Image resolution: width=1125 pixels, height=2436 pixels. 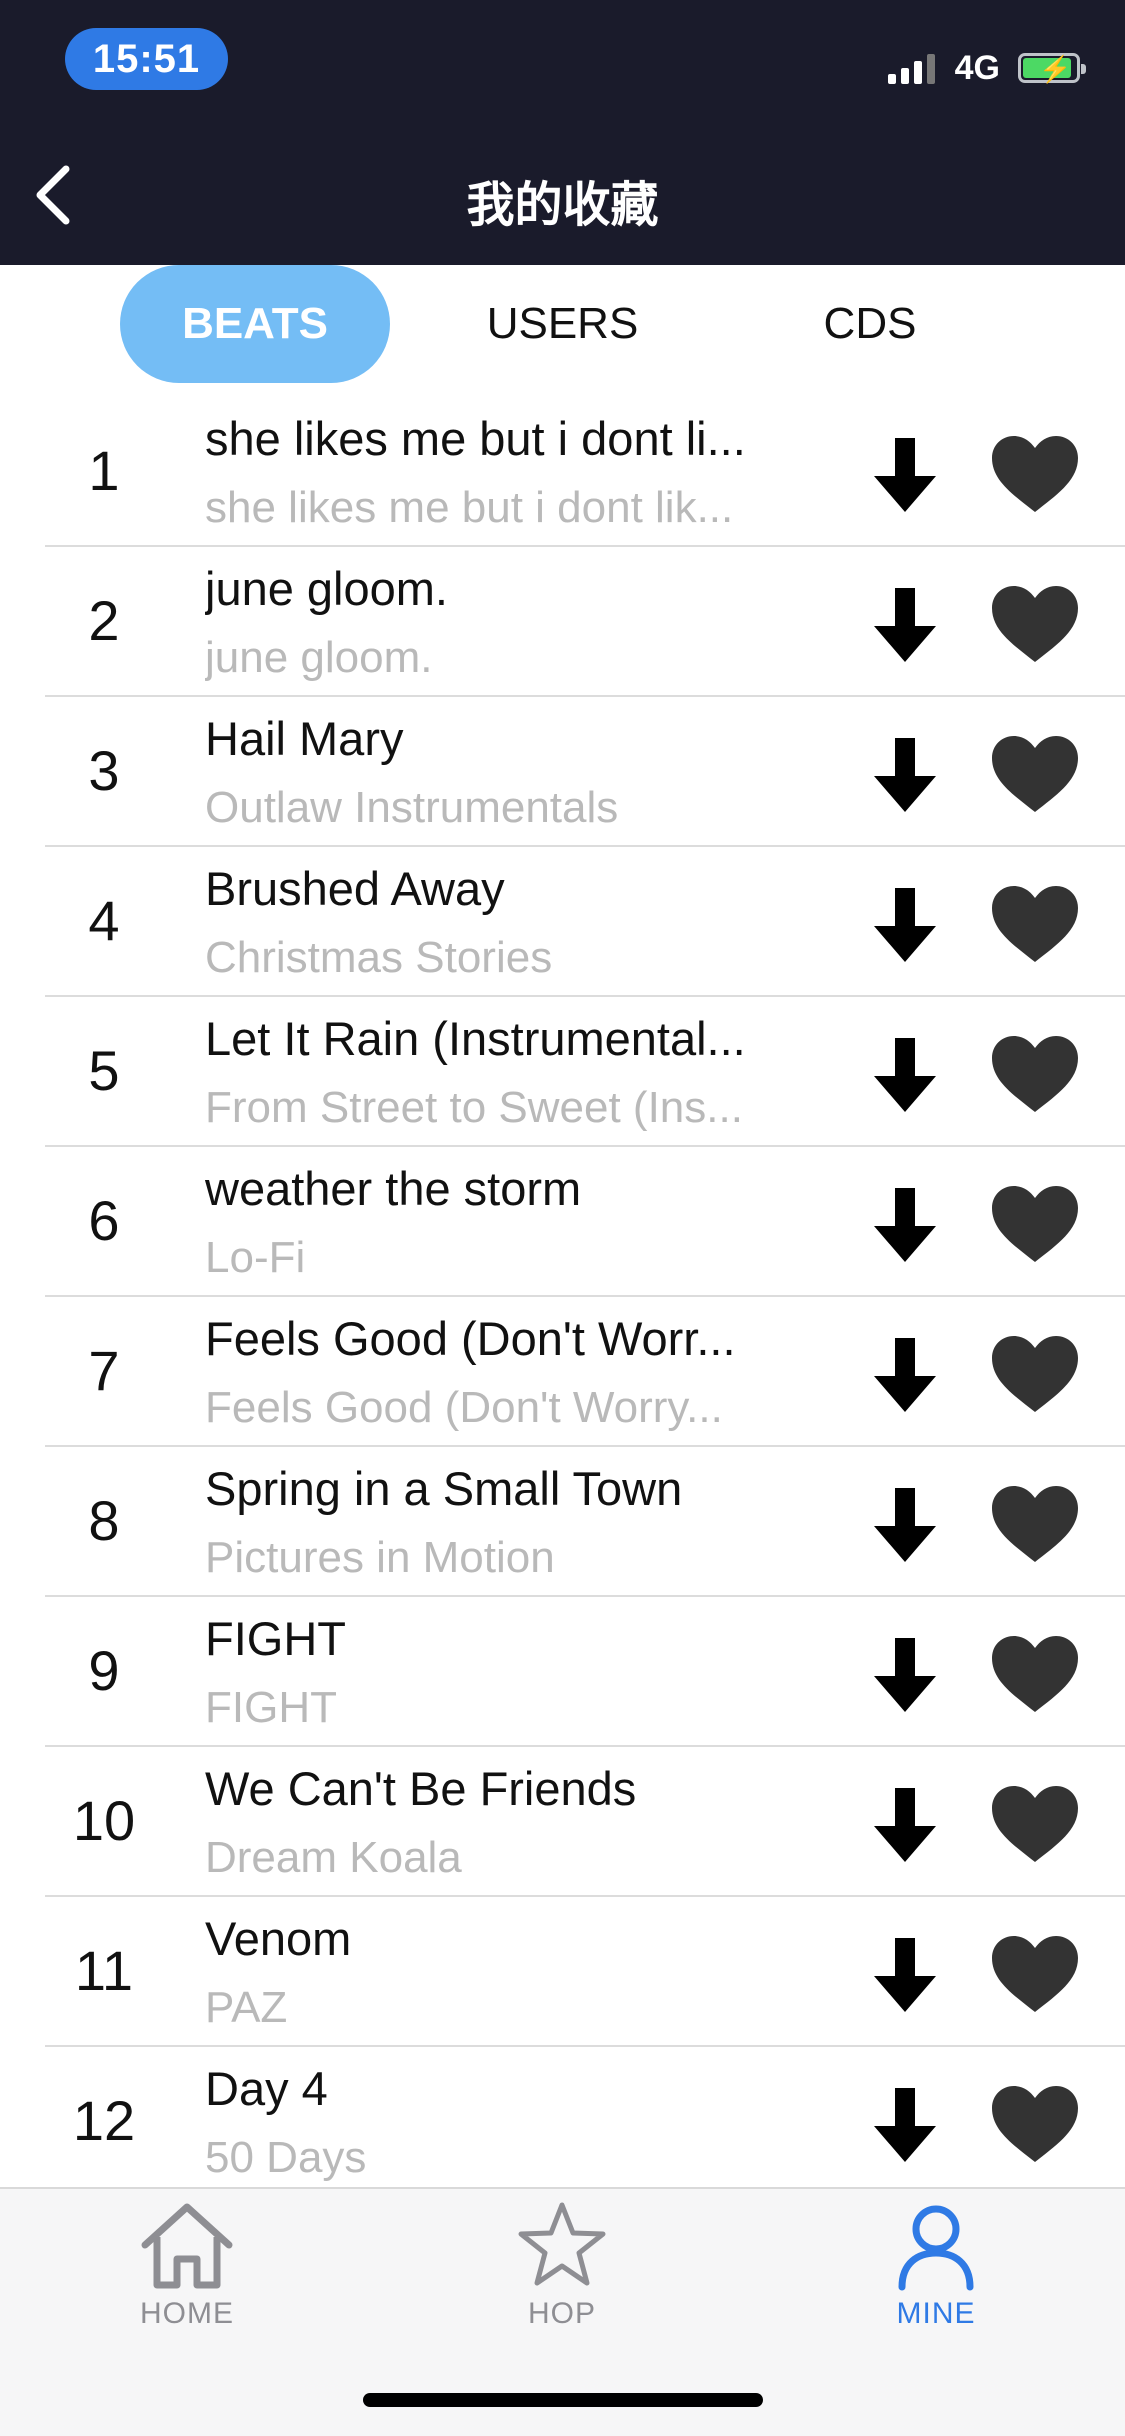 What do you see at coordinates (104, 620) in the screenshot?
I see `rank-number: 2` at bounding box center [104, 620].